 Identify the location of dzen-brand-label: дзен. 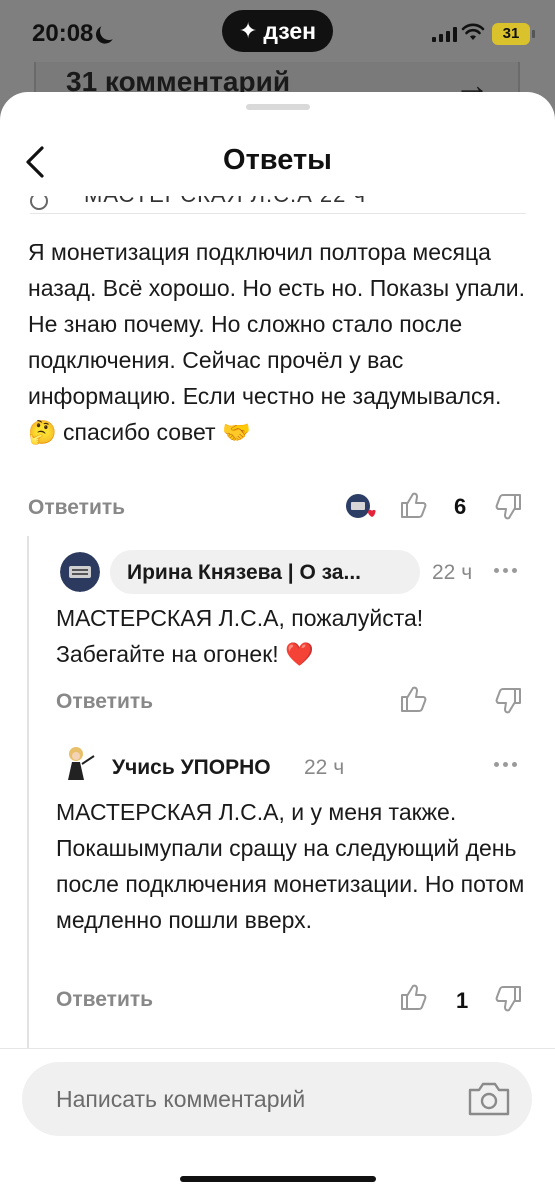
(290, 30).